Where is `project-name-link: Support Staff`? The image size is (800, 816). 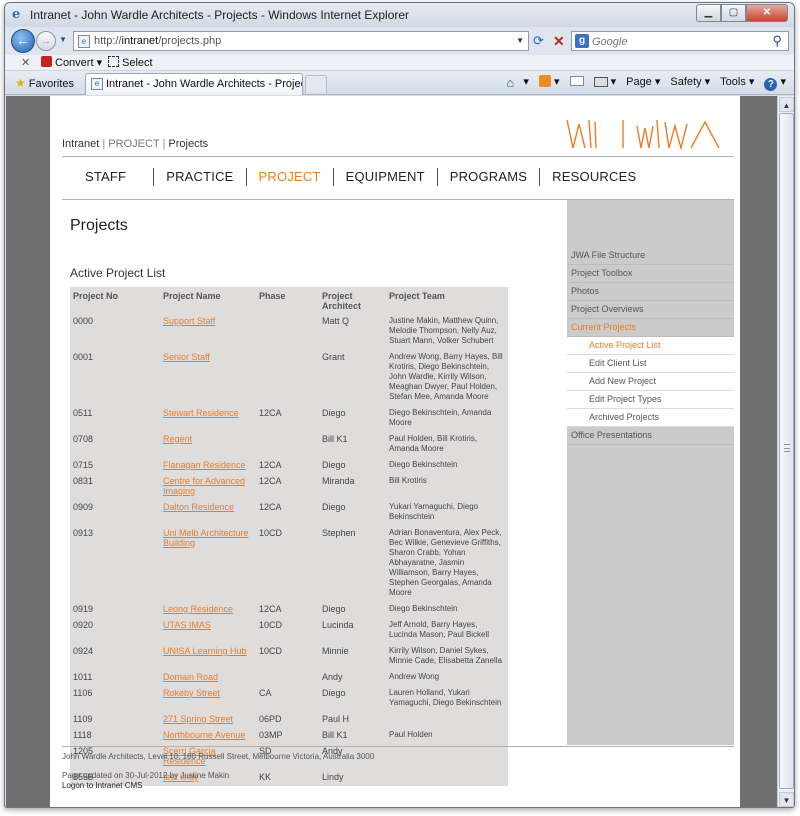 project-name-link: Support Staff is located at coordinates (208, 332).